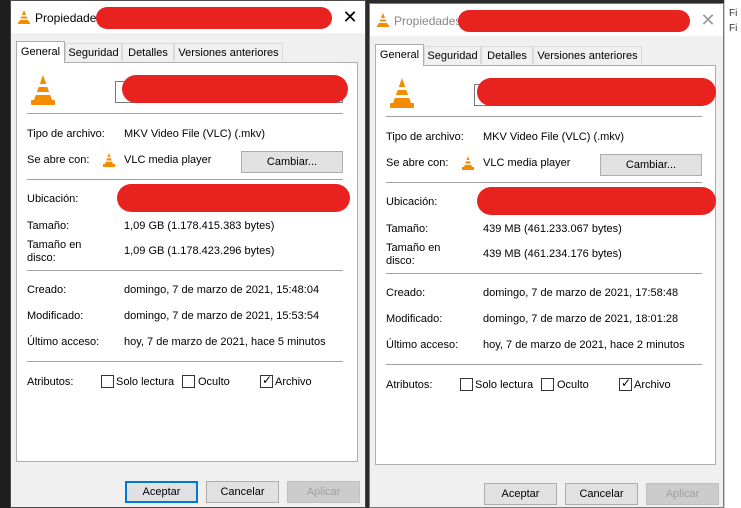  Describe the element at coordinates (225, 342) in the screenshot. I see `accessed-value: hoy, 7 de marzo de 2021, hace 5 minutos` at that location.